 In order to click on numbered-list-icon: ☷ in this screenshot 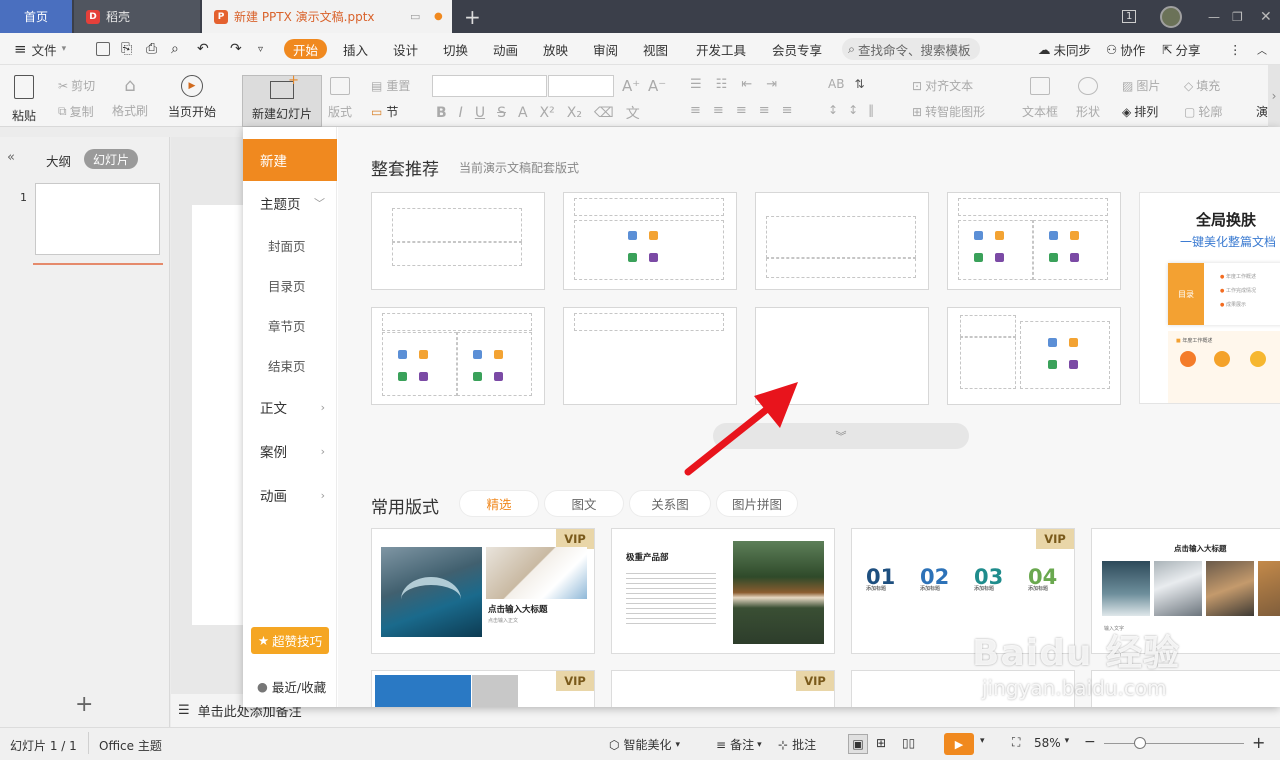, I will do `click(722, 84)`.